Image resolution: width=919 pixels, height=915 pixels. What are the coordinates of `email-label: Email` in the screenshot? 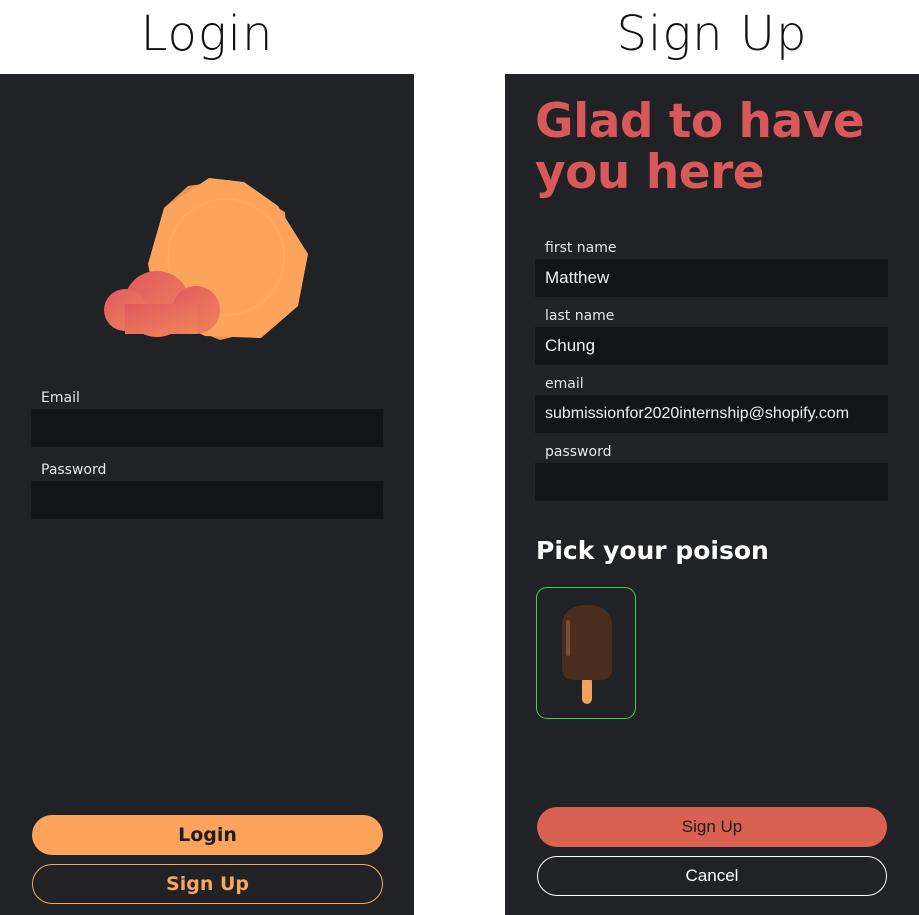 It's located at (60, 398).